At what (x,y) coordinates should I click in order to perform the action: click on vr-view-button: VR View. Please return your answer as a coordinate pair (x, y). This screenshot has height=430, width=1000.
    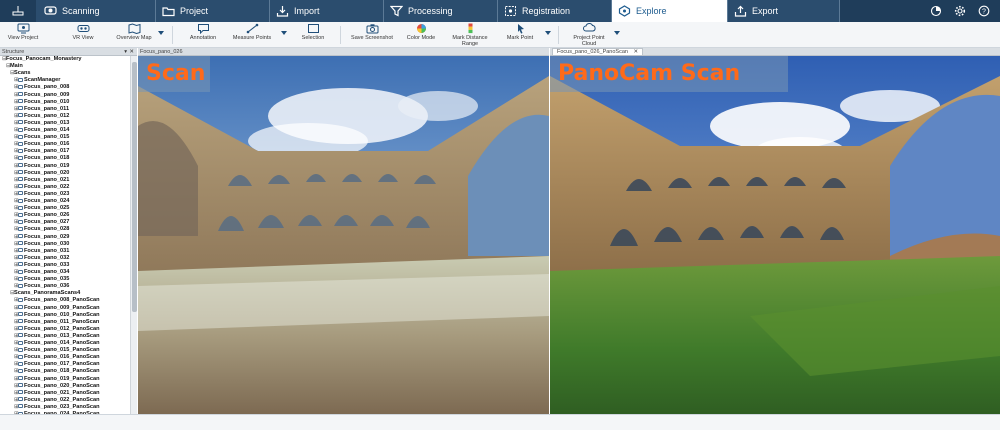
    Looking at the image, I should click on (83, 35).